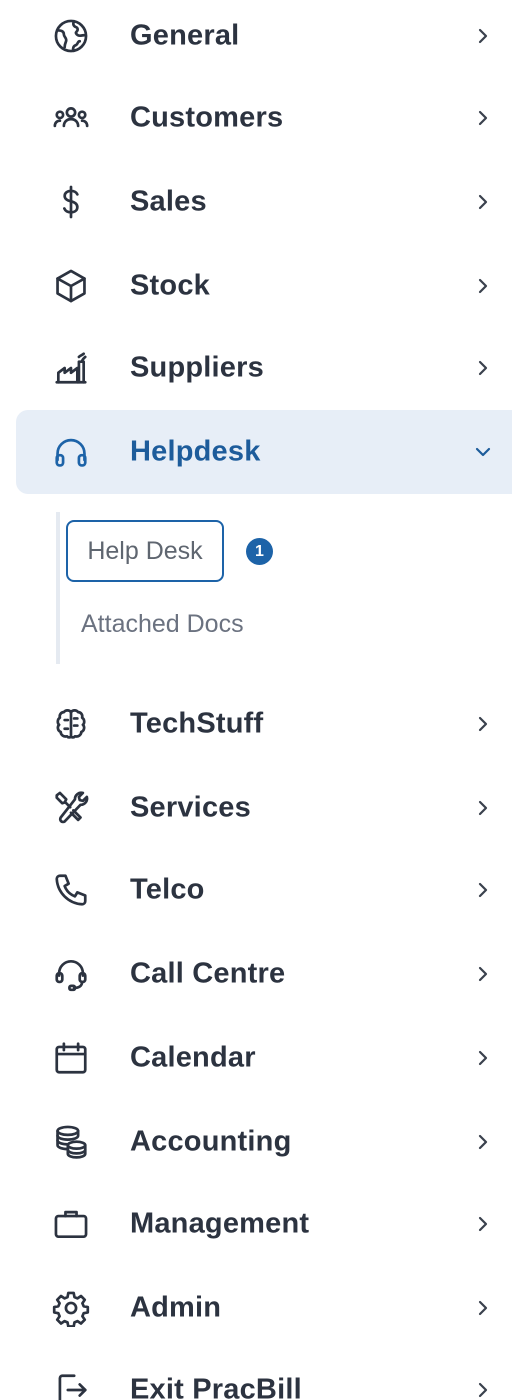 This screenshot has height=1400, width=512. I want to click on sidebar-item-label: Helpdesk, so click(195, 451).